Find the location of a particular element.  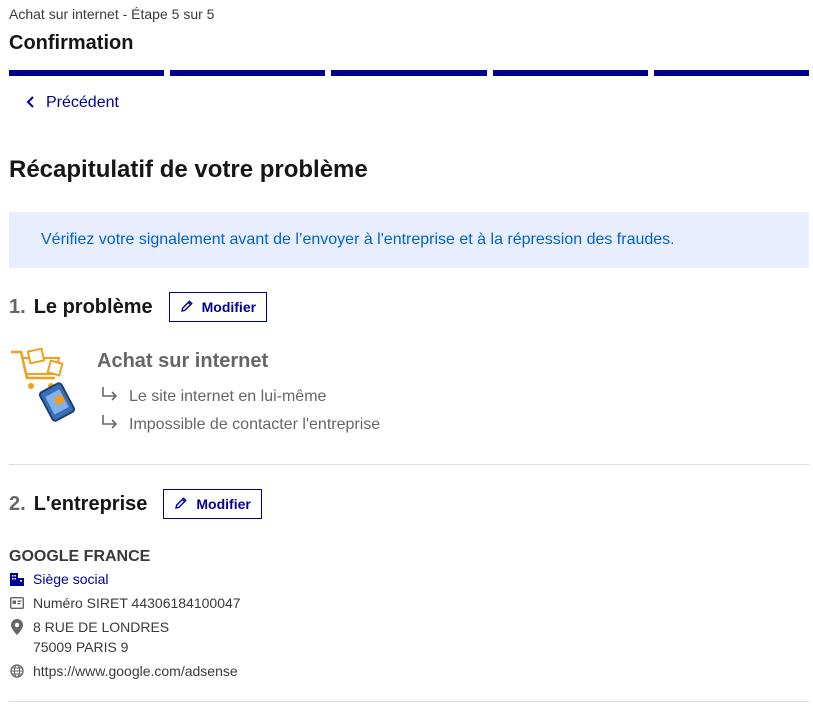

id-card-icon is located at coordinates (17, 603).